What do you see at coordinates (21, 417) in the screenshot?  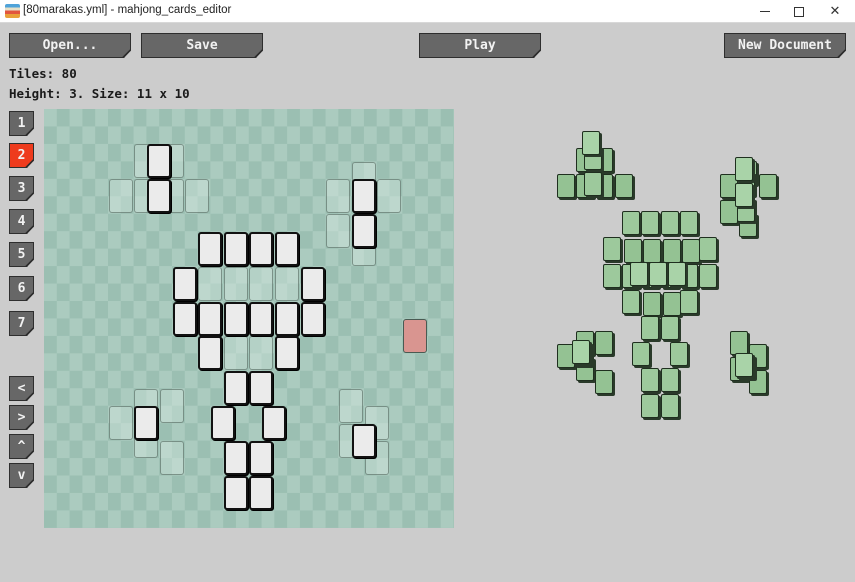 I see `pan-right-button: >` at bounding box center [21, 417].